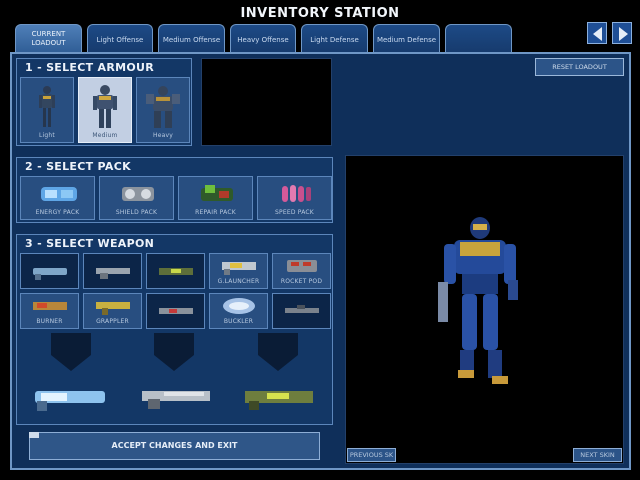 The width and height of the screenshot is (640, 480). What do you see at coordinates (191, 39) in the screenshot?
I see `tab-medium-offense: Medium Offense` at bounding box center [191, 39].